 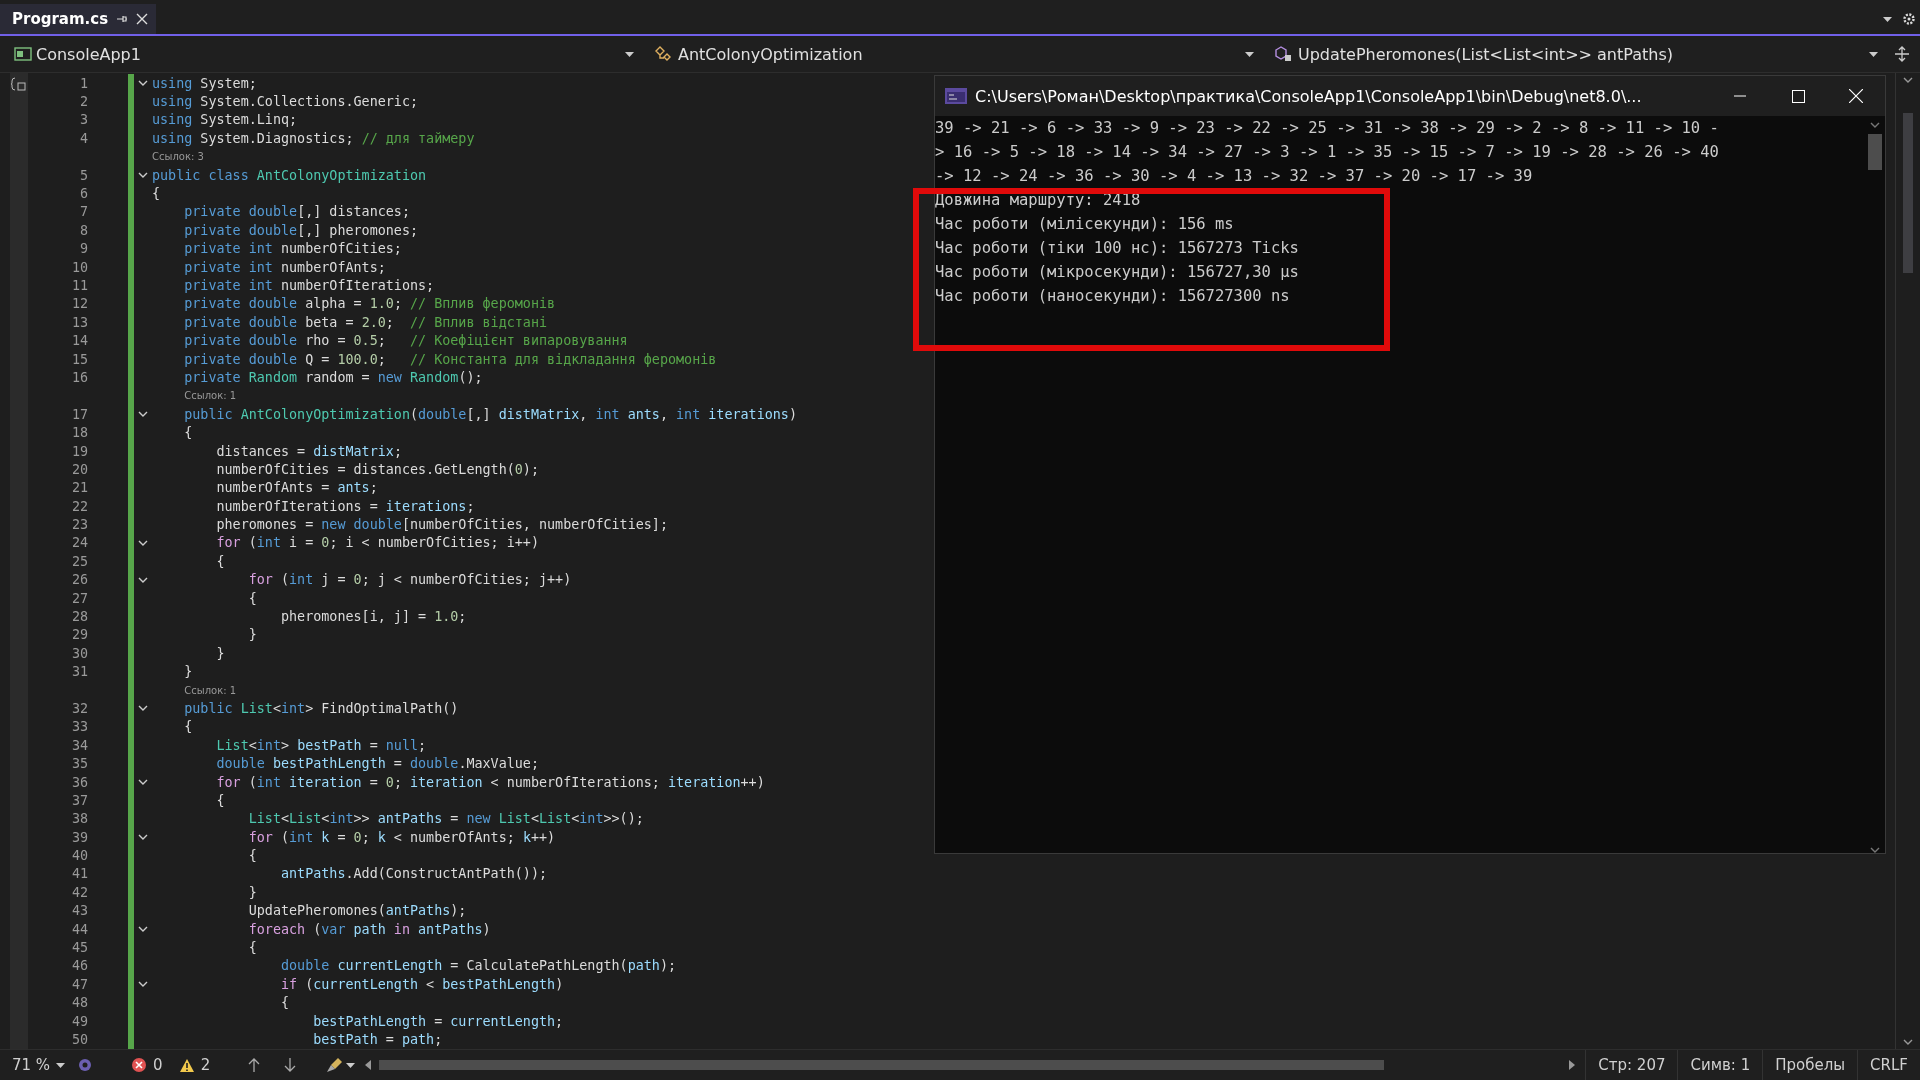 I want to click on line-number: 43, so click(x=79, y=911).